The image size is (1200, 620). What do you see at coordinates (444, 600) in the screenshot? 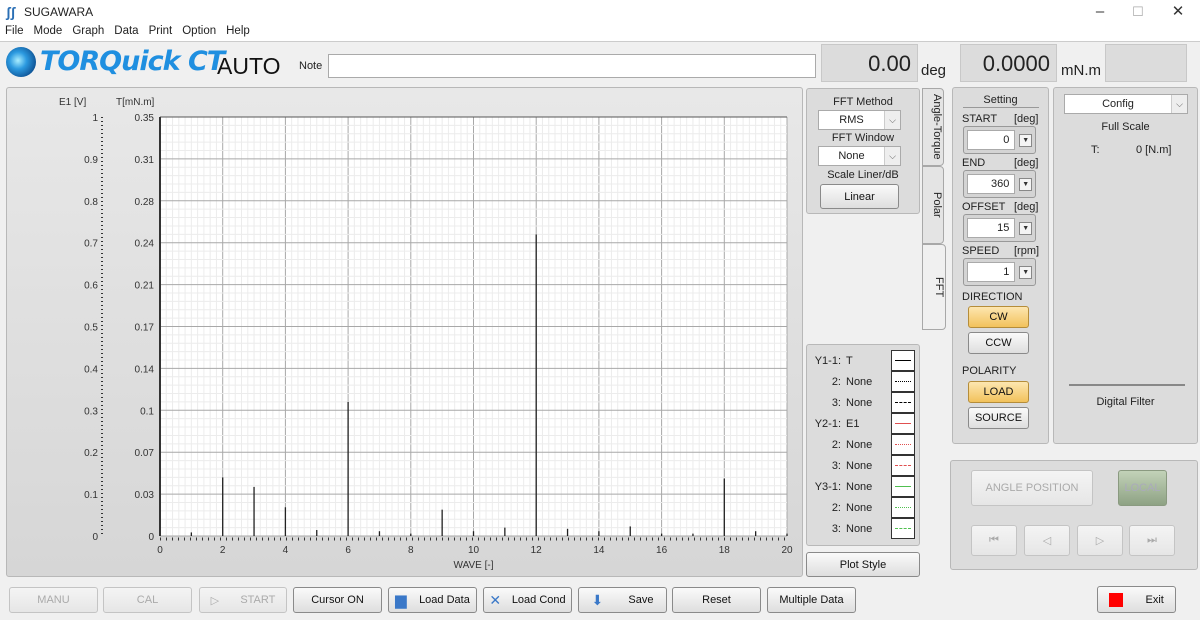
I see `load-data-label: Load Data` at bounding box center [444, 600].